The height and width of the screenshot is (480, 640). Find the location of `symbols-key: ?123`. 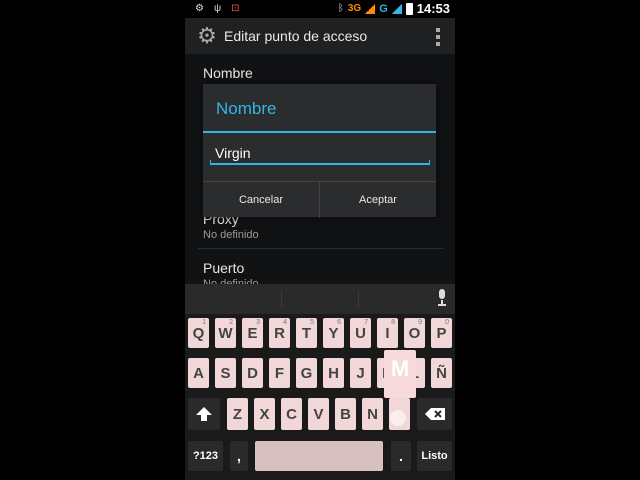

symbols-key: ?123 is located at coordinates (205, 456).